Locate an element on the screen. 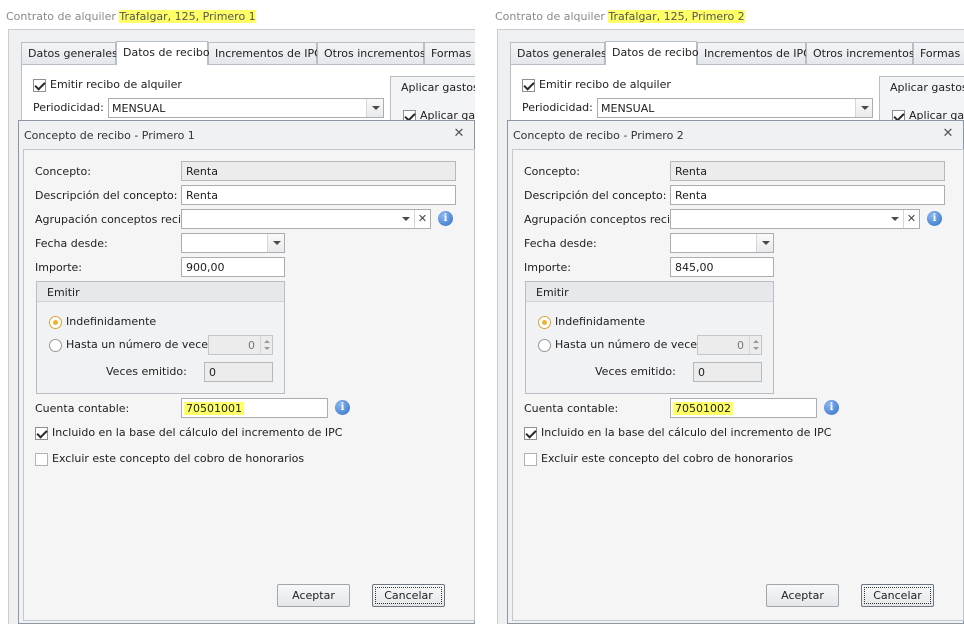 The width and height of the screenshot is (964, 624). importe-input: 845,00 is located at coordinates (722, 267).